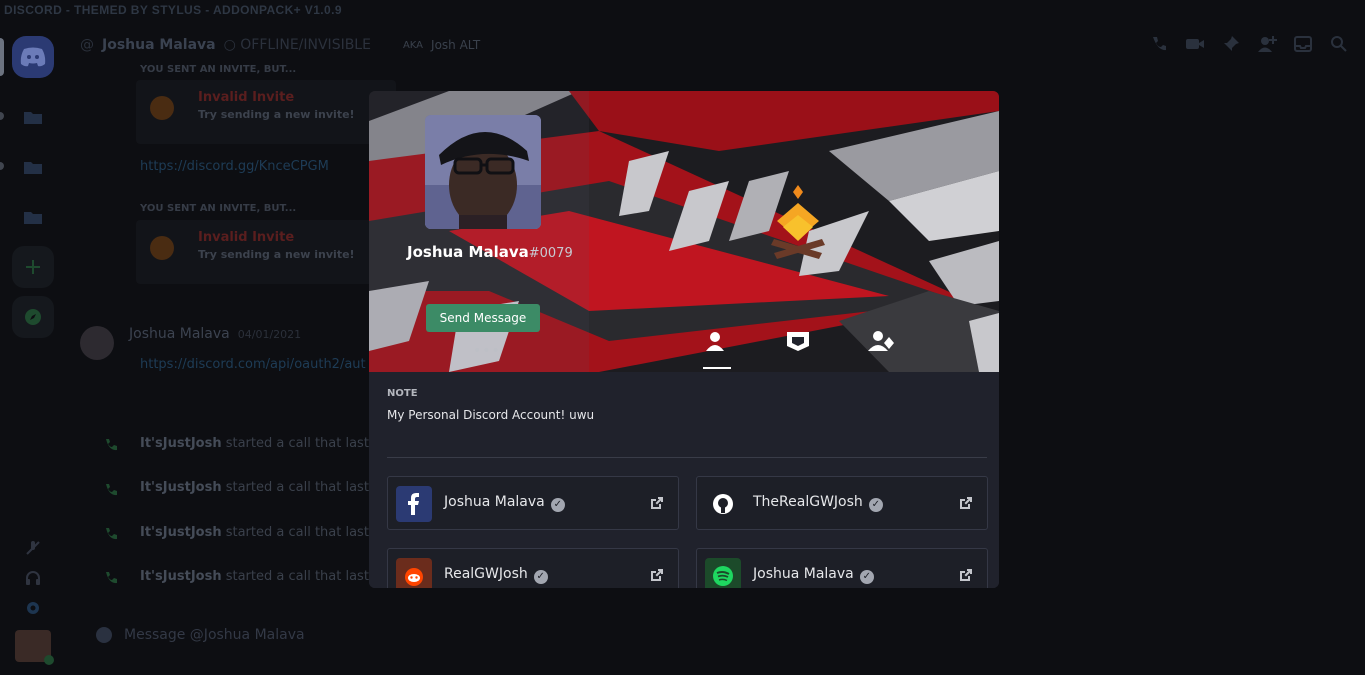 This screenshot has height=675, width=1365. What do you see at coordinates (687, 457) in the screenshot?
I see `divider` at bounding box center [687, 457].